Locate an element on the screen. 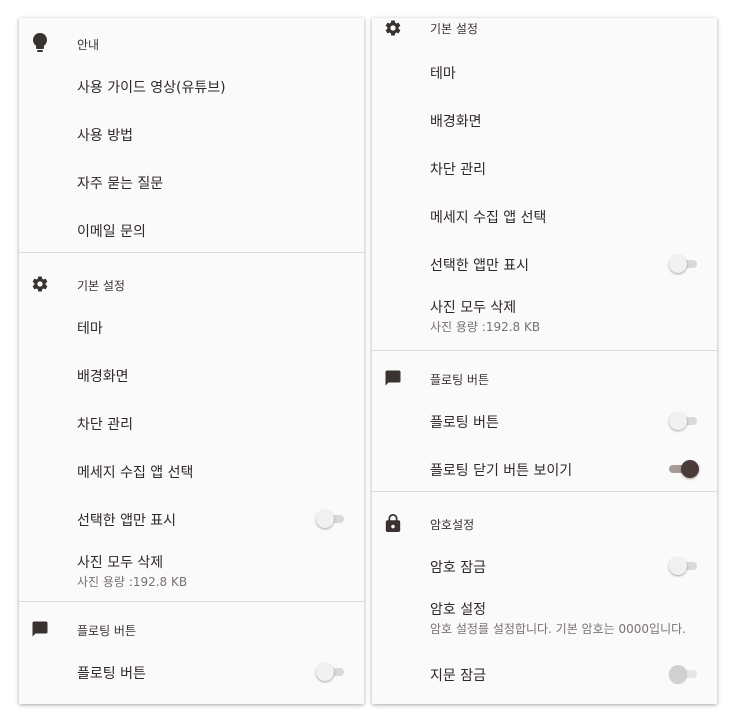  menu-item-label: 자주 묻는 질문 is located at coordinates (120, 184).